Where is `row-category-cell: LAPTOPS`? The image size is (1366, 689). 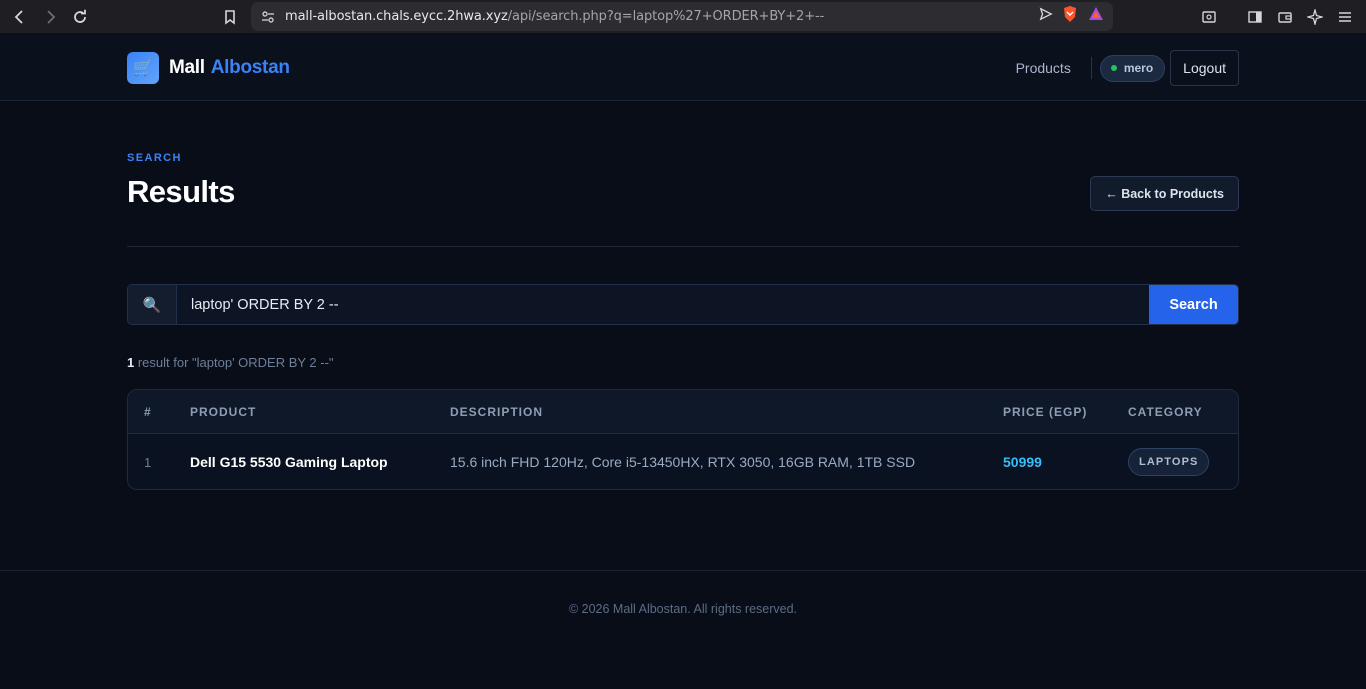
row-category-cell: LAPTOPS is located at coordinates (1183, 462).